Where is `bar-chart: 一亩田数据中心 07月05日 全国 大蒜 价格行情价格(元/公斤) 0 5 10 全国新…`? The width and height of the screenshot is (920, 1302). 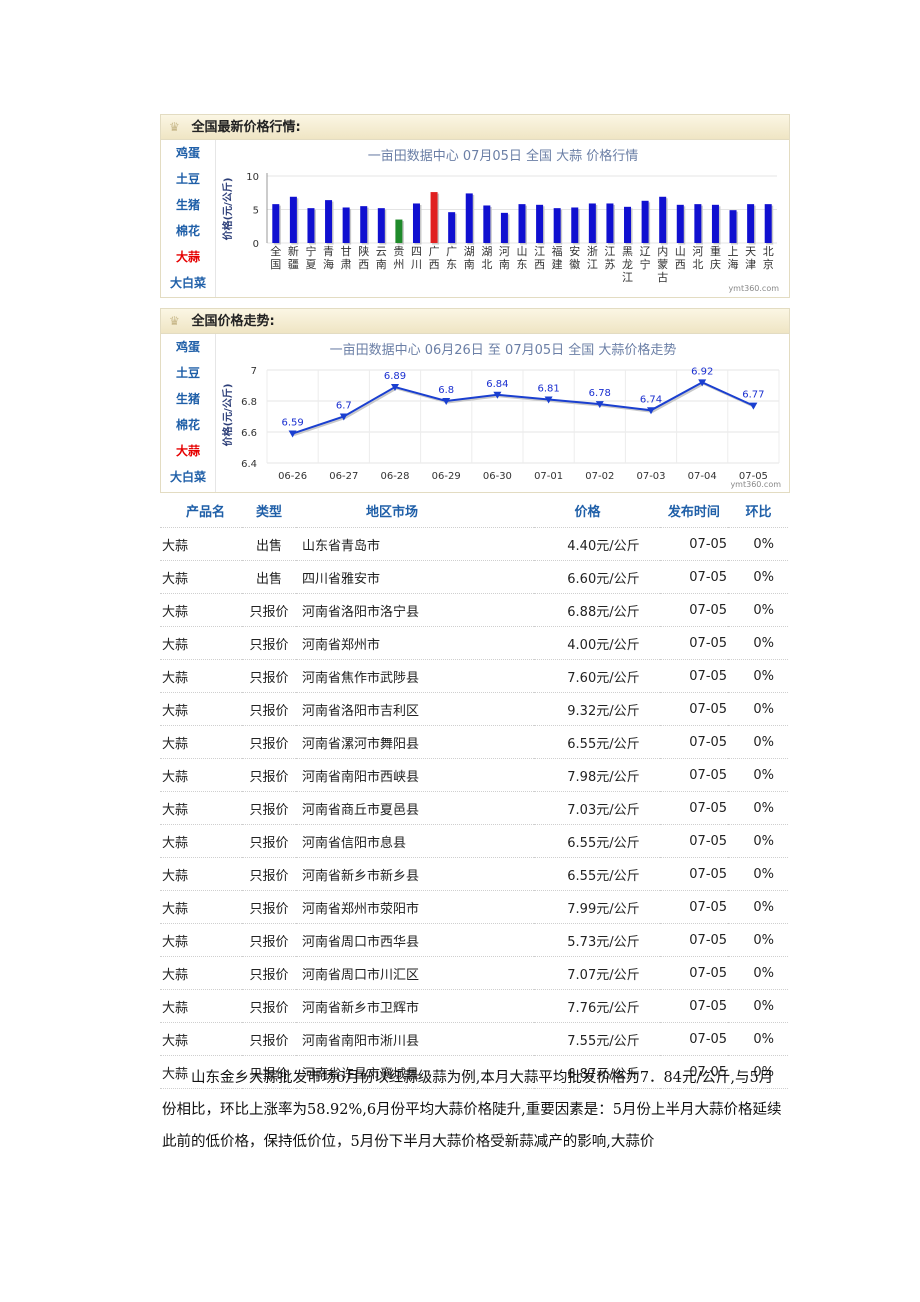 bar-chart: 一亩田数据中心 07月05日 全国 大蒜 价格行情价格(元/公斤) 0 5 10 全国新… is located at coordinates (500, 220).